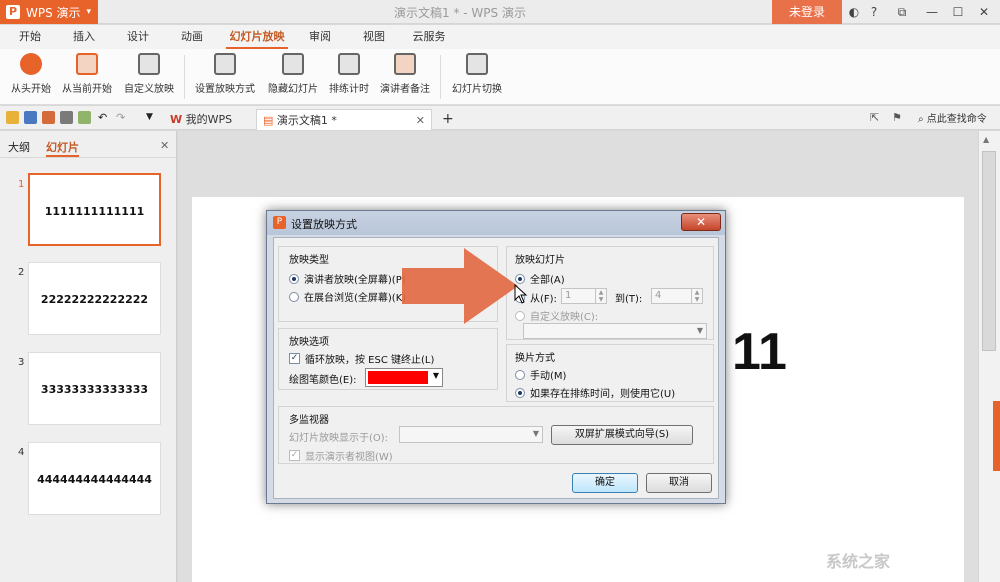  I want to click on tab-cloud: 云服务, so click(429, 37).